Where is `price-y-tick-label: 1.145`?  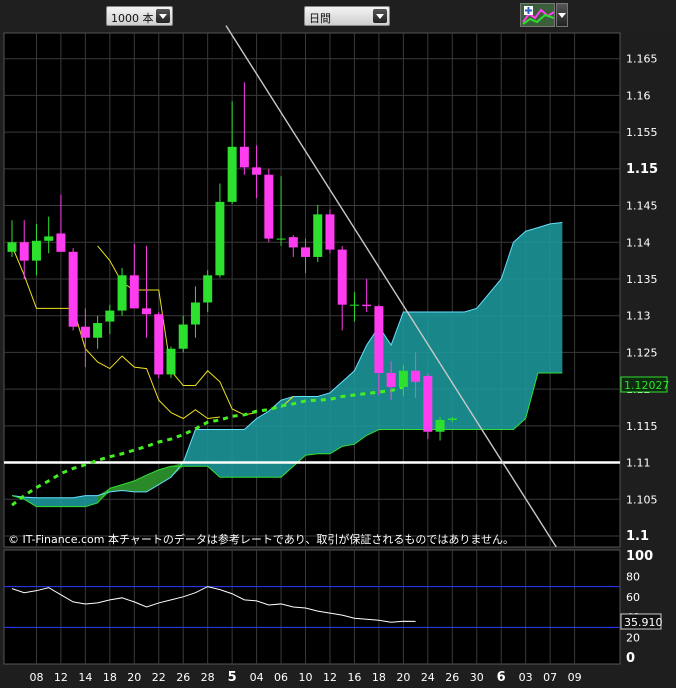
price-y-tick-label: 1.145 is located at coordinates (642, 206).